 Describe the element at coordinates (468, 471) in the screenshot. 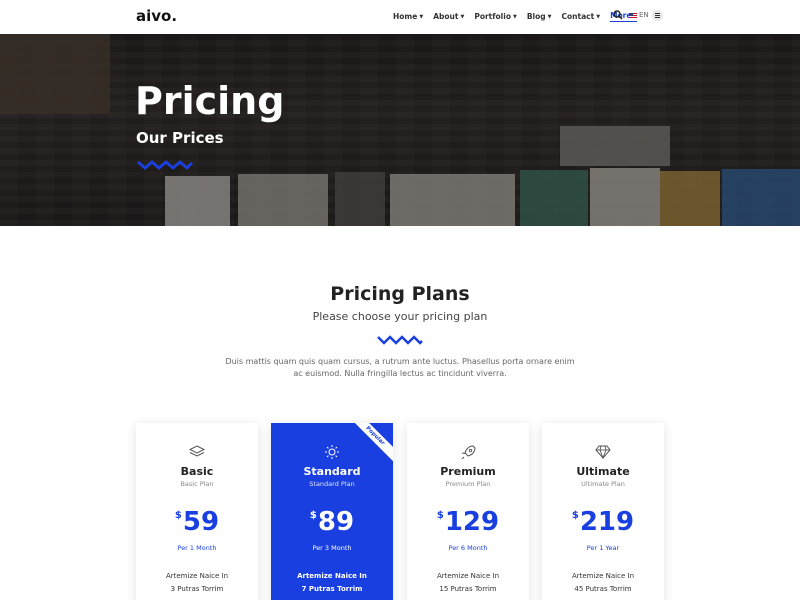

I see `plan-name: Premium` at that location.